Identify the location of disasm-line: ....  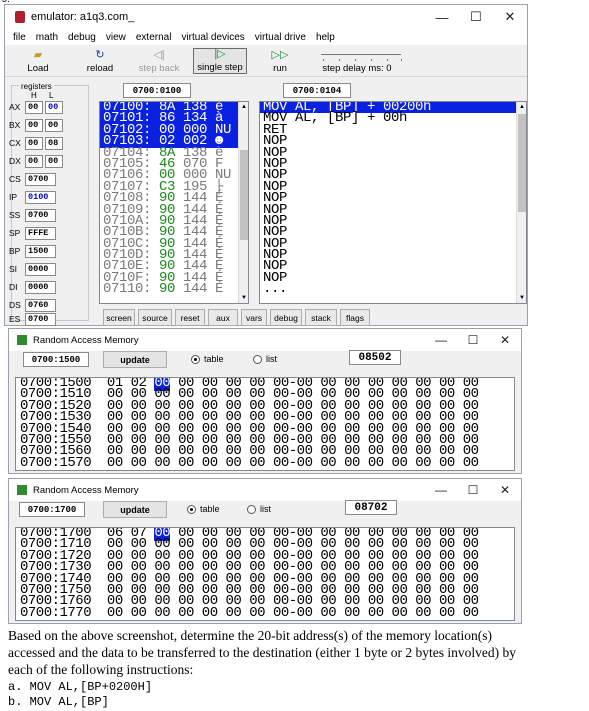
(393, 289).